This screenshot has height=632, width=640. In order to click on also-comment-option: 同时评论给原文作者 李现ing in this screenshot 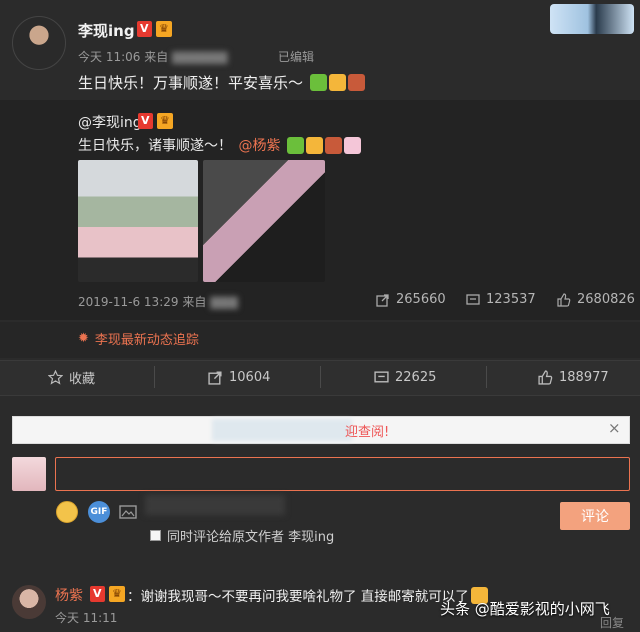, I will do `click(242, 535)`.